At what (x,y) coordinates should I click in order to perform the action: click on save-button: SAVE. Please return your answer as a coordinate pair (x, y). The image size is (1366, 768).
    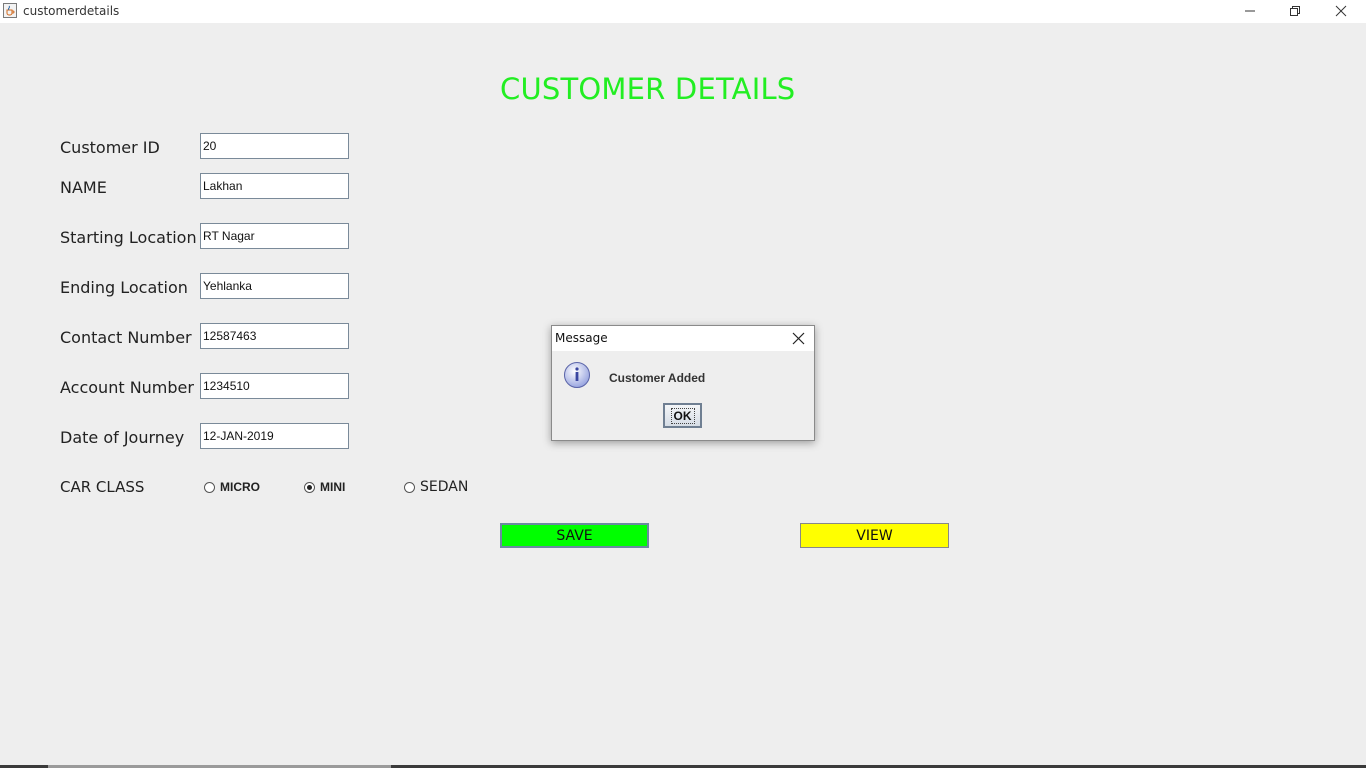
    Looking at the image, I should click on (574, 535).